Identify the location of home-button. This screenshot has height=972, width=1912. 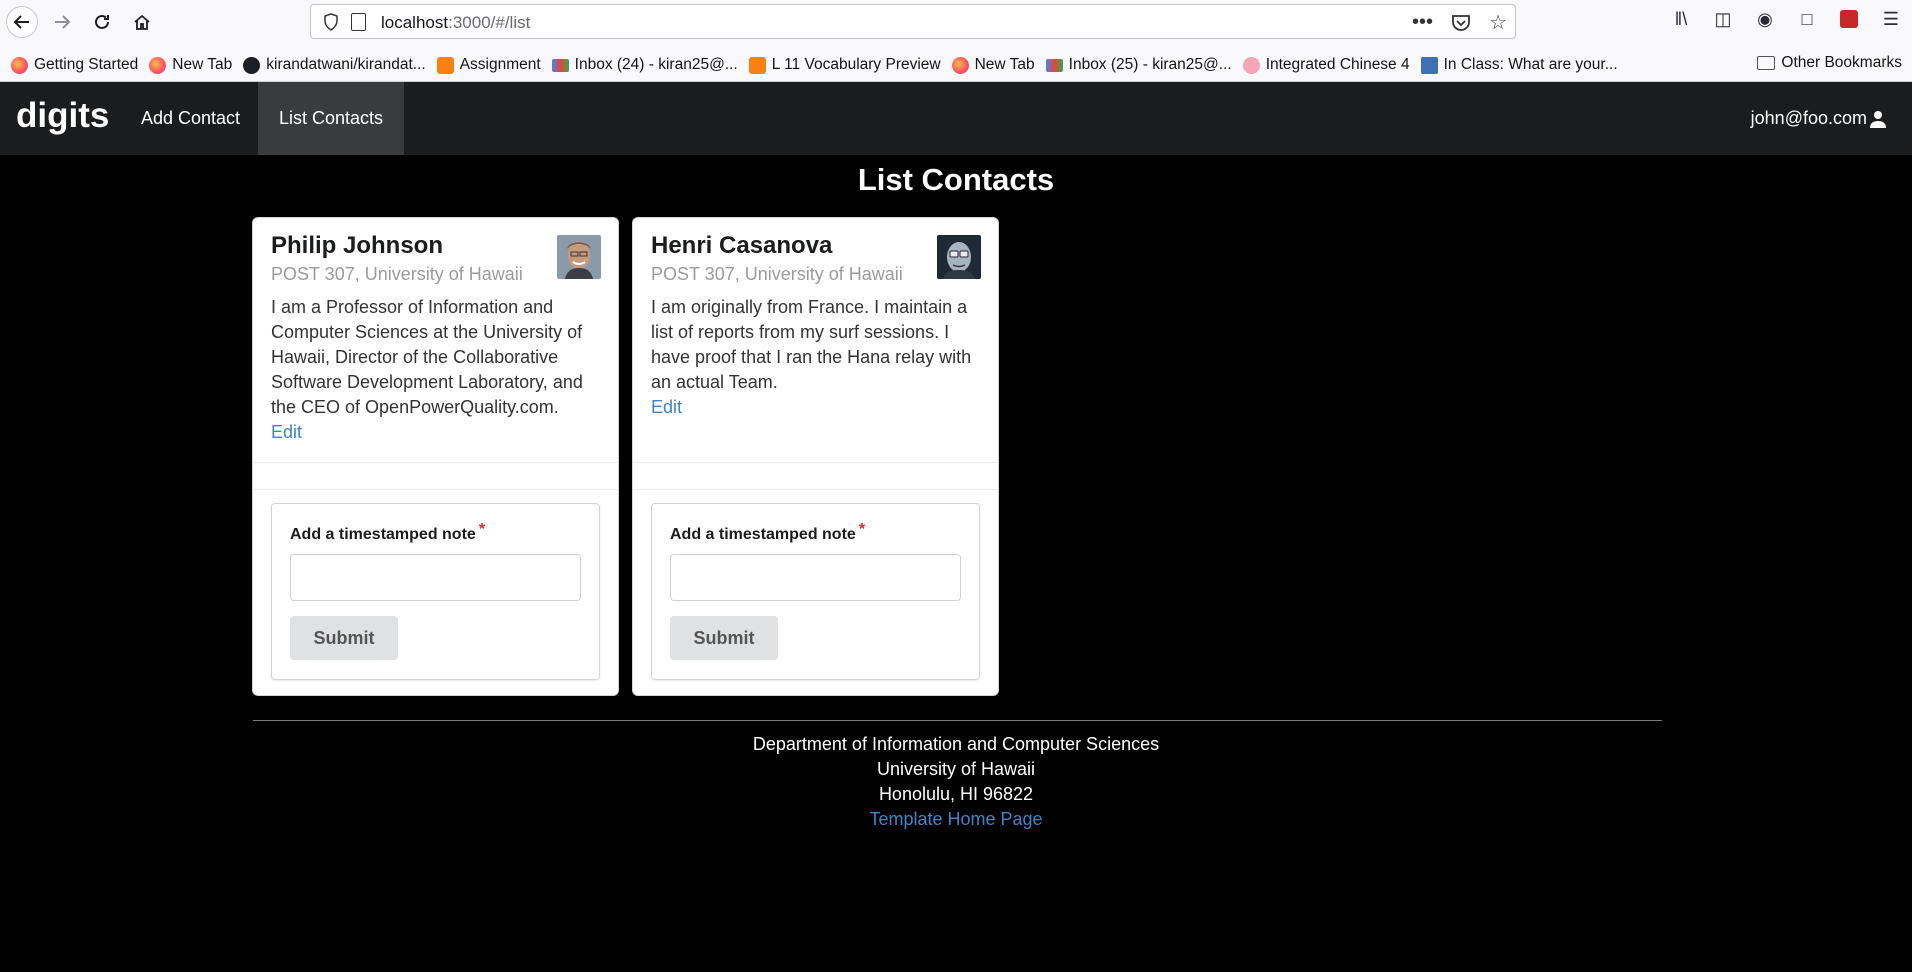
(142, 22).